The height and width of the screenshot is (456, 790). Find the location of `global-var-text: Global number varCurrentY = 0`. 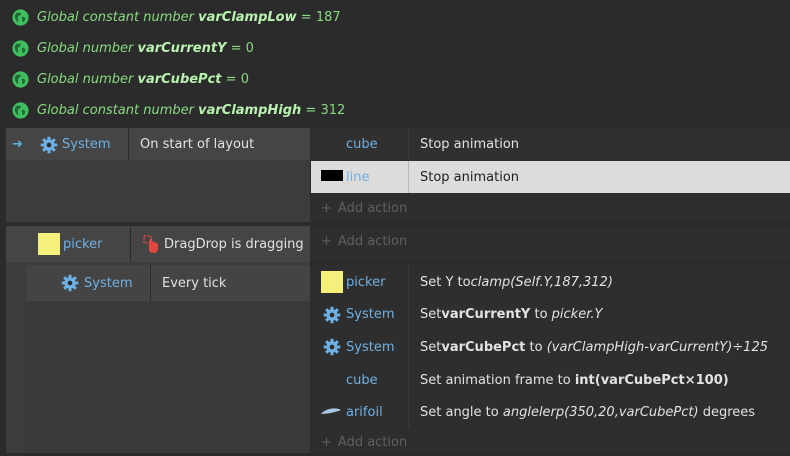

global-var-text: Global number varCurrentY = 0 is located at coordinates (145, 48).